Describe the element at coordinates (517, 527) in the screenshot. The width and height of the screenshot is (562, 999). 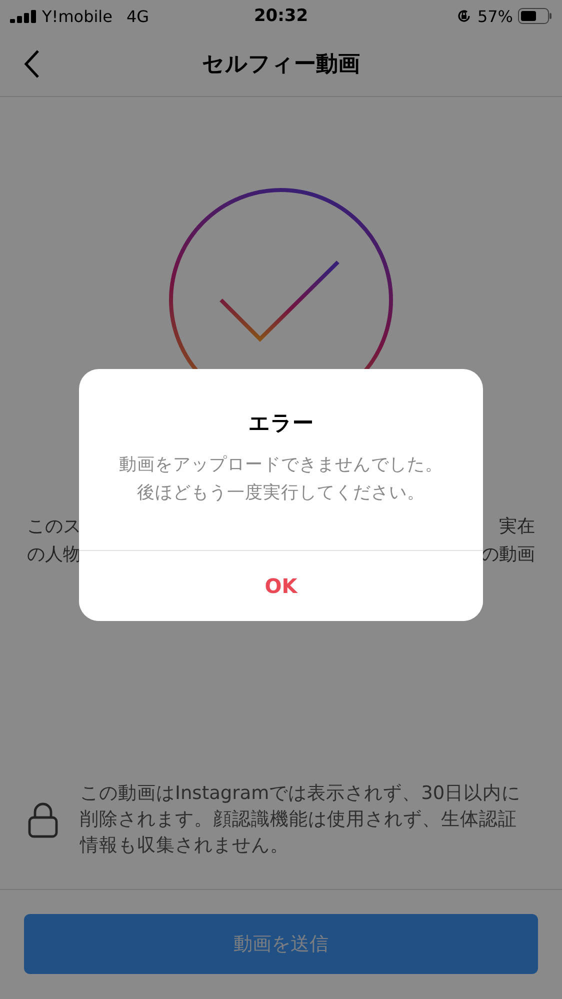
I see `intro-text-fragment: 実在` at that location.